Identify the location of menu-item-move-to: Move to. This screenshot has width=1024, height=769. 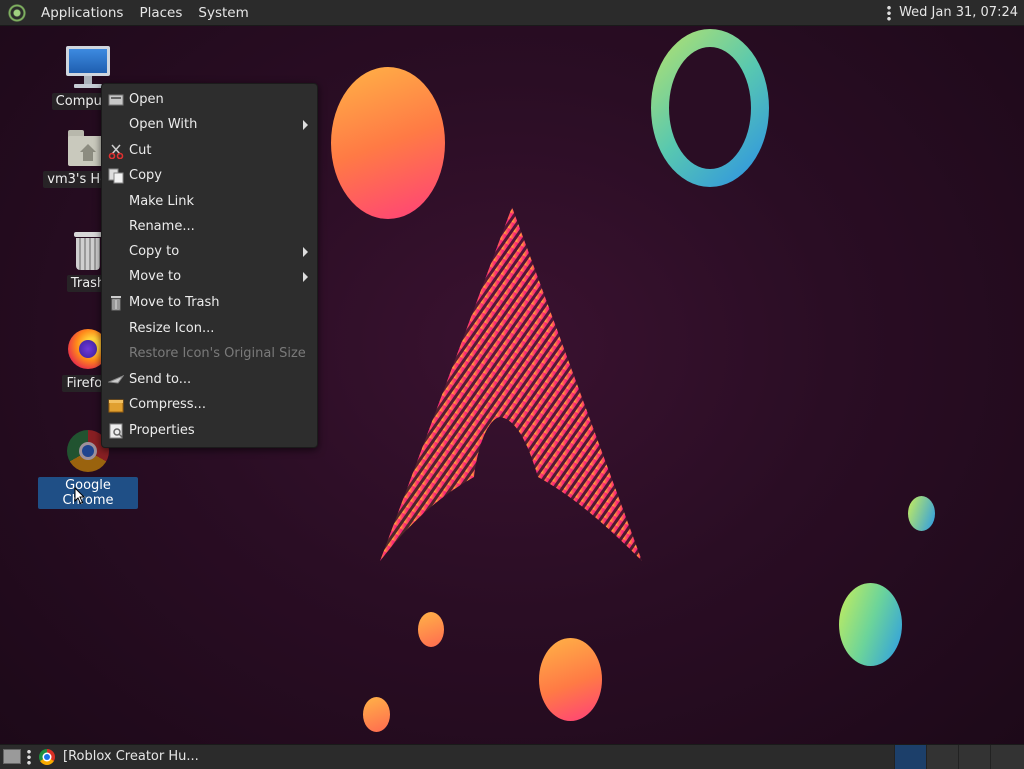
(209, 277).